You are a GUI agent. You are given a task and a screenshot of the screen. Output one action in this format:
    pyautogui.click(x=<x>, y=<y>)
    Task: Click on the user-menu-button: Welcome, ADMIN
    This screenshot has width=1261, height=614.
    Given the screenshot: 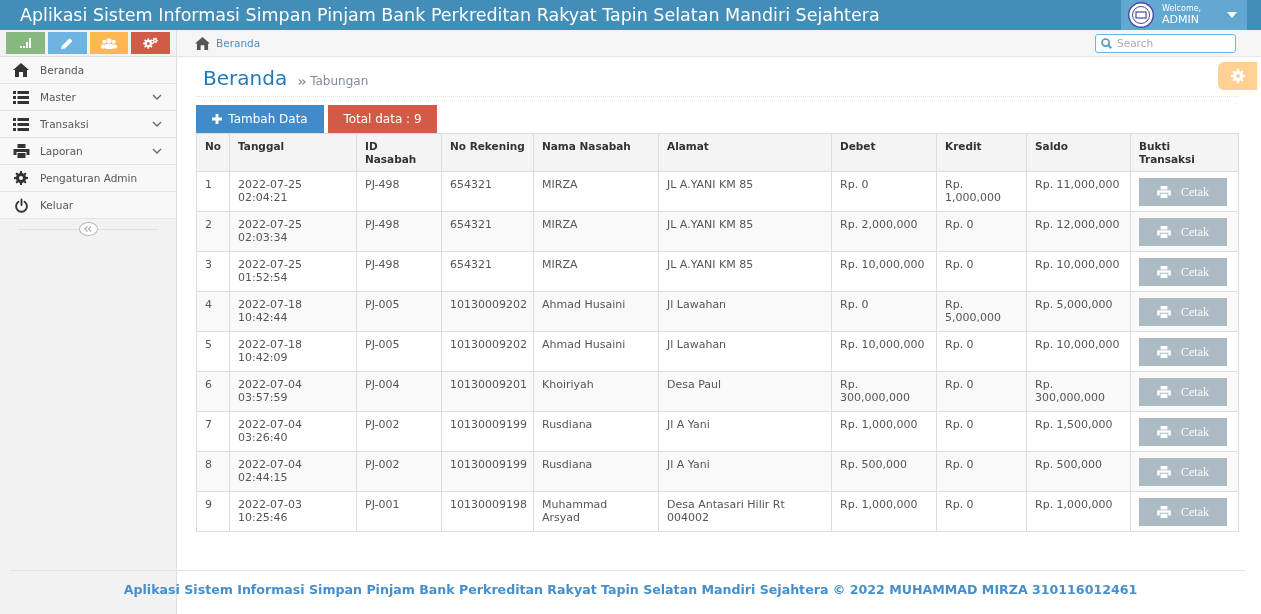 What is the action you would take?
    pyautogui.click(x=1184, y=15)
    